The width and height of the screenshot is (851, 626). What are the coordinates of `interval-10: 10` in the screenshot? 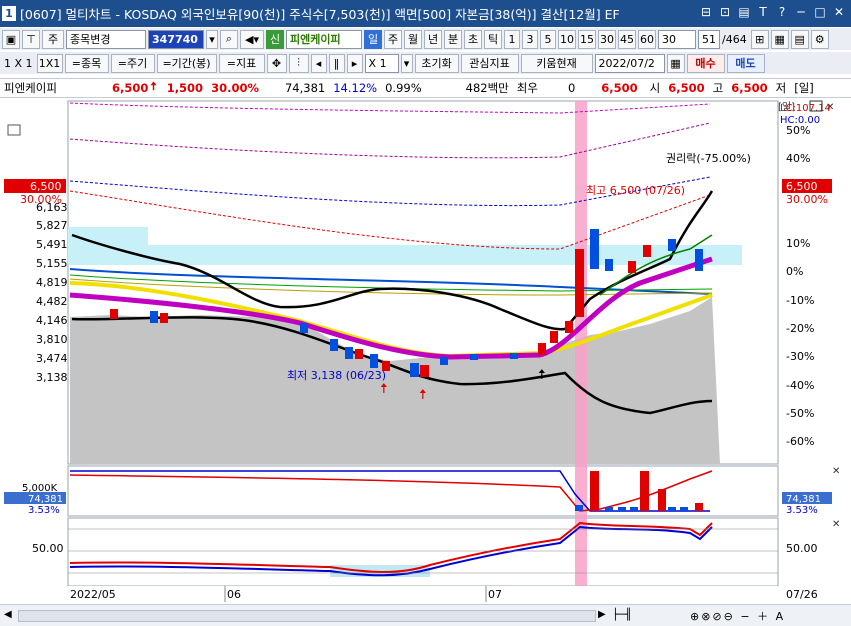 It's located at (567, 39).